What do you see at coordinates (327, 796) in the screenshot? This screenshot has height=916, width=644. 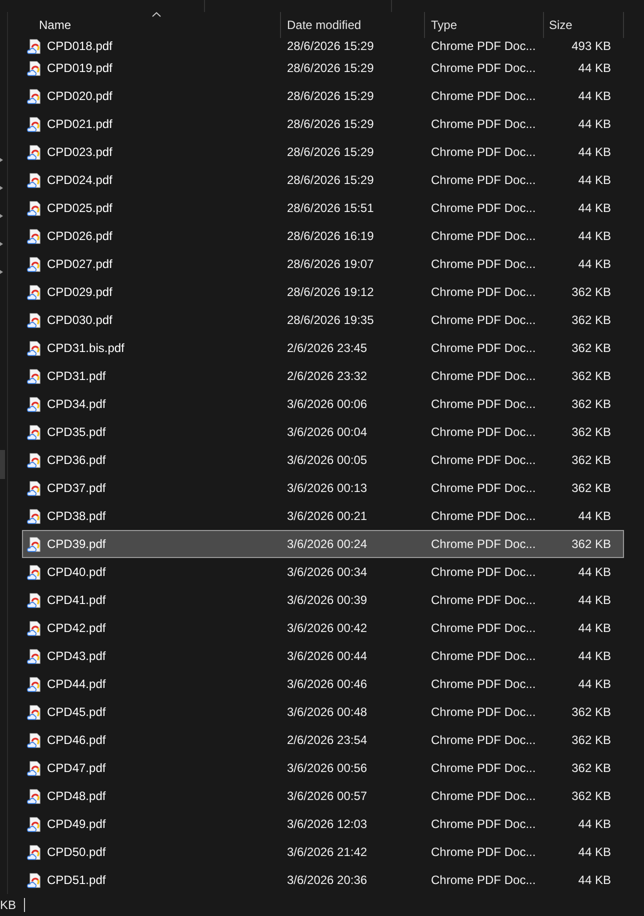 I see `date-modified: 3/6/2026 00:57` at bounding box center [327, 796].